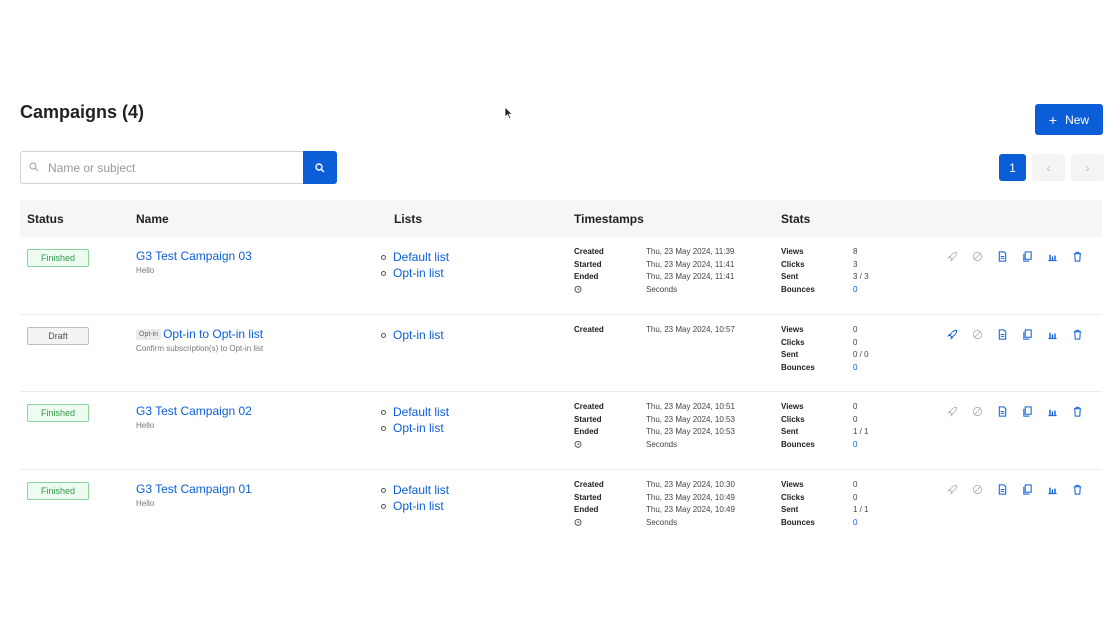 The width and height of the screenshot is (1120, 630). What do you see at coordinates (161, 167) in the screenshot?
I see `search-input` at bounding box center [161, 167].